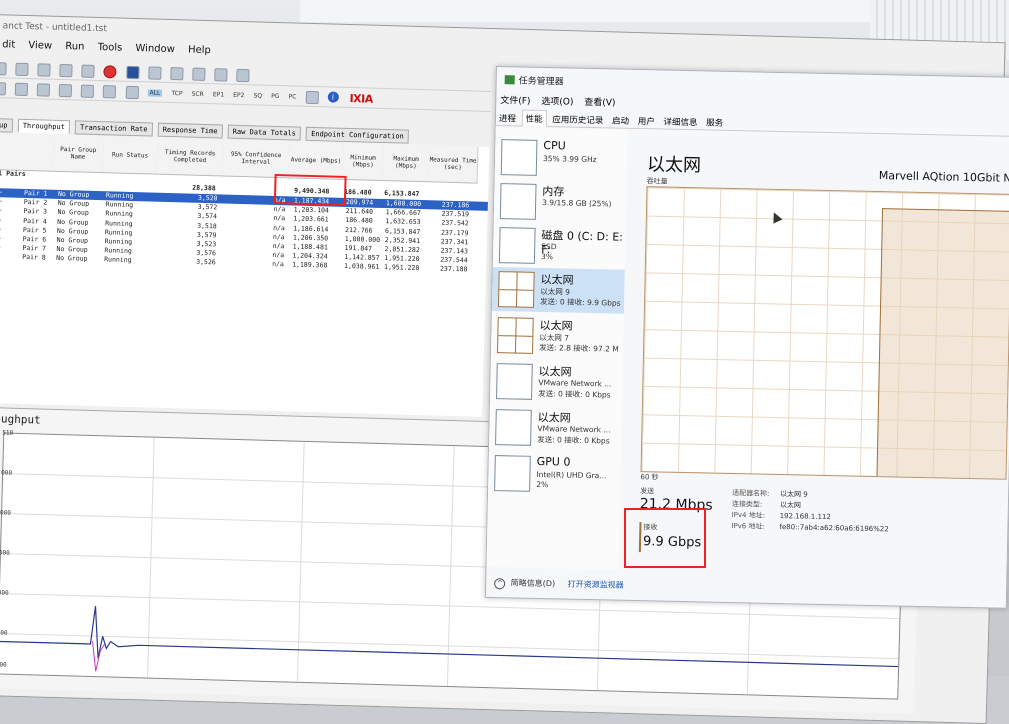  What do you see at coordinates (66, 70) in the screenshot?
I see `cut-icon` at bounding box center [66, 70].